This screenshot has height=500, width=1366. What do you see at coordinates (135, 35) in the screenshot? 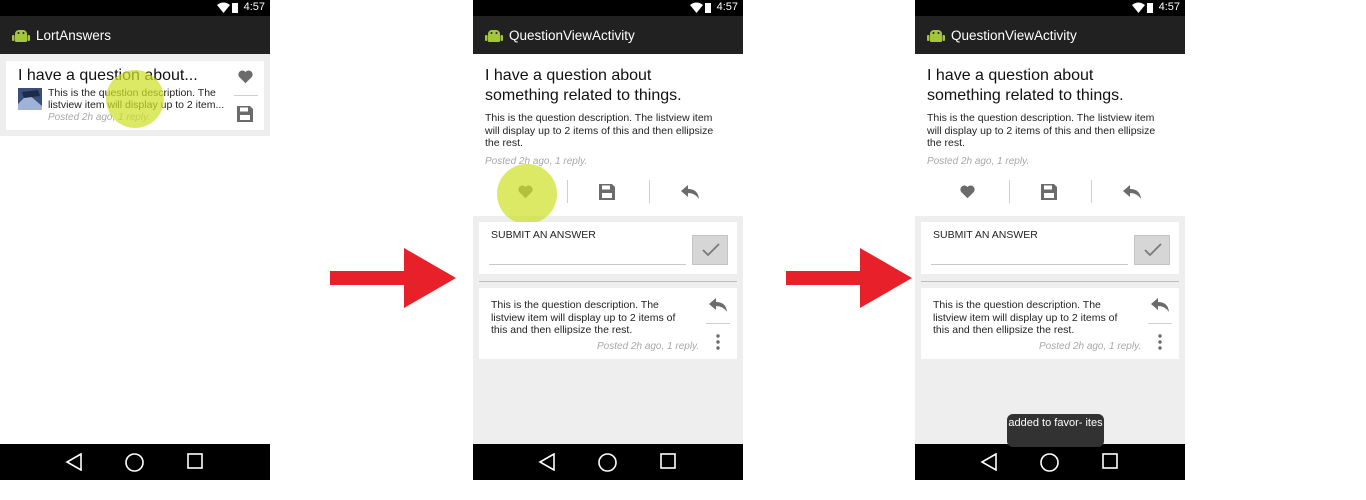
I see `app-bar: LortAnswers` at bounding box center [135, 35].